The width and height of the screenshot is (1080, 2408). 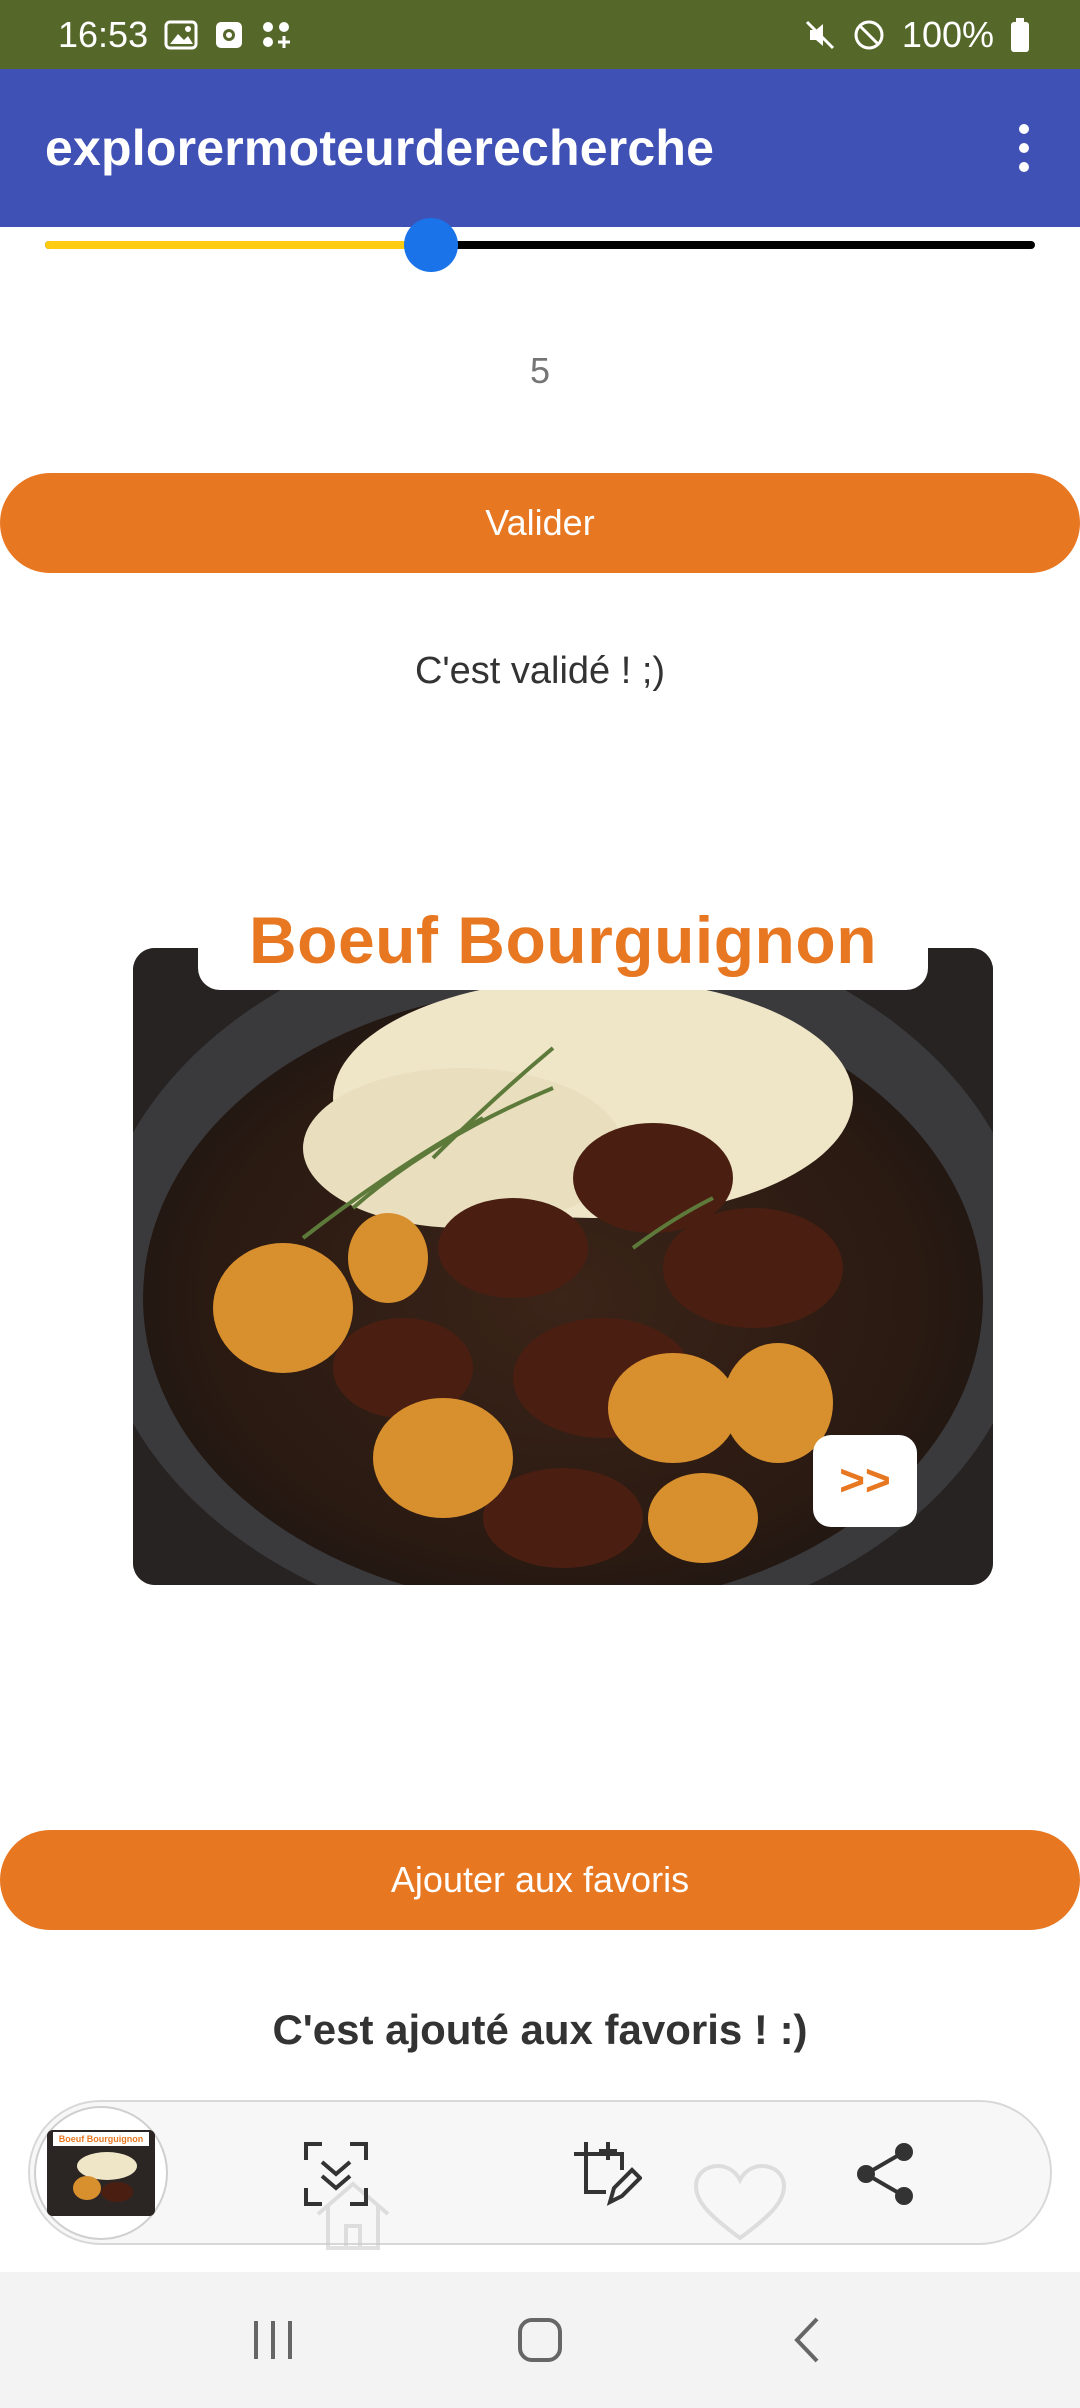 I want to click on validate-button: Valider, so click(x=540, y=523).